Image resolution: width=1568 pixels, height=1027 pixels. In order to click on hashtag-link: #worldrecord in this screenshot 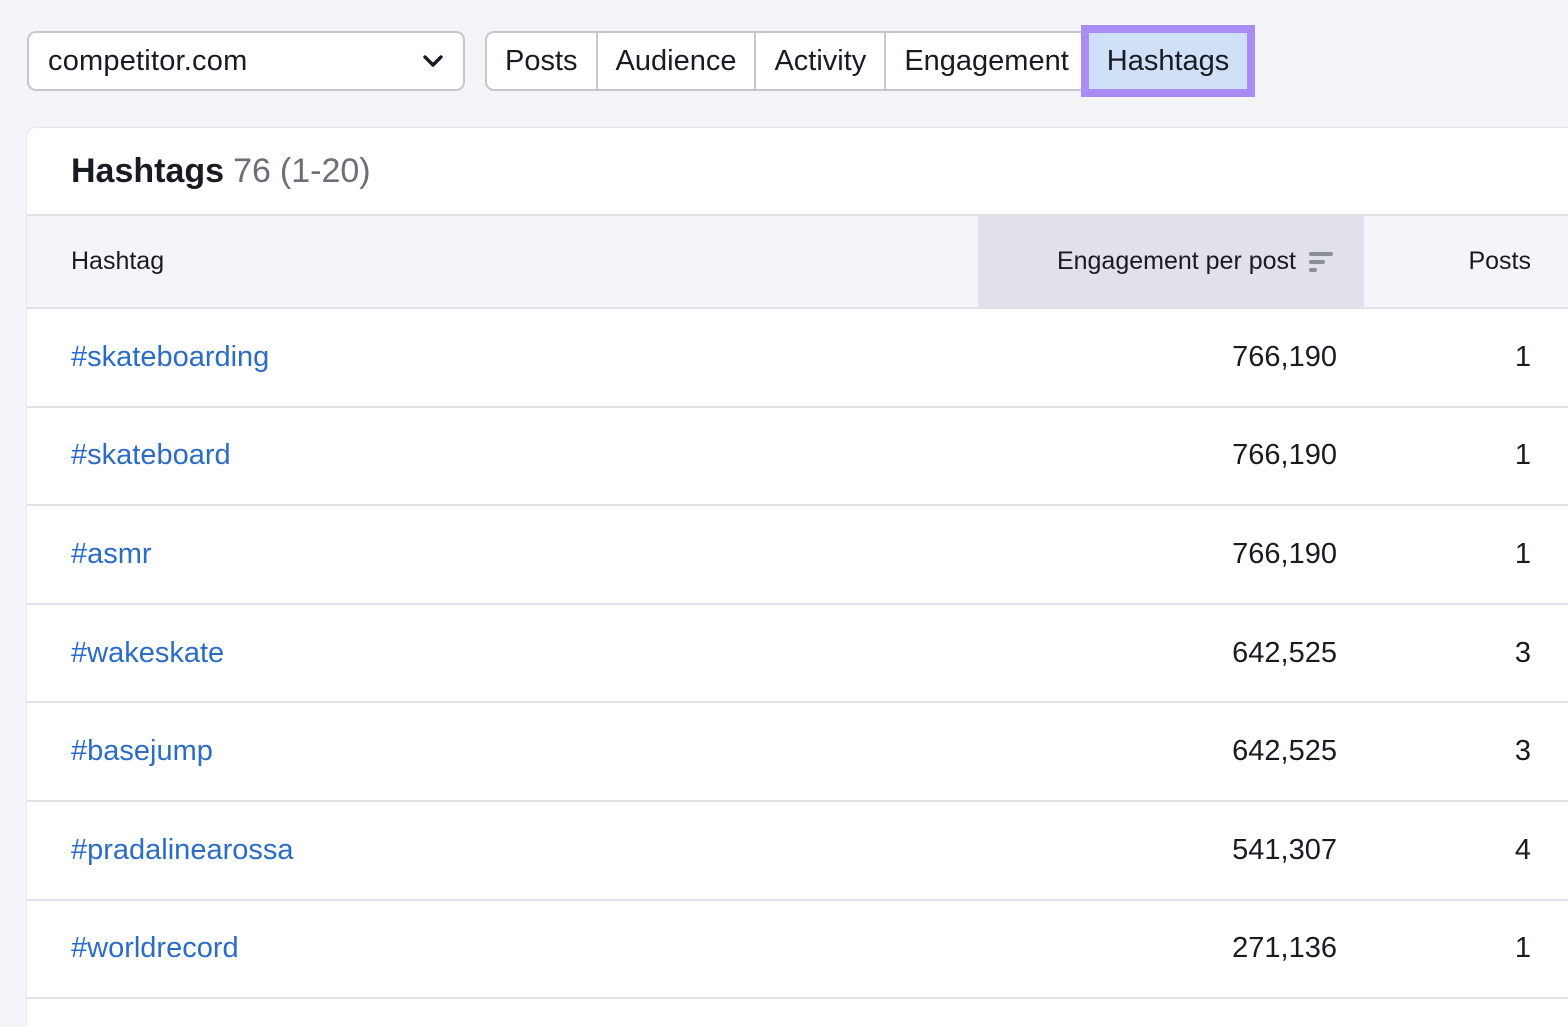, I will do `click(502, 948)`.